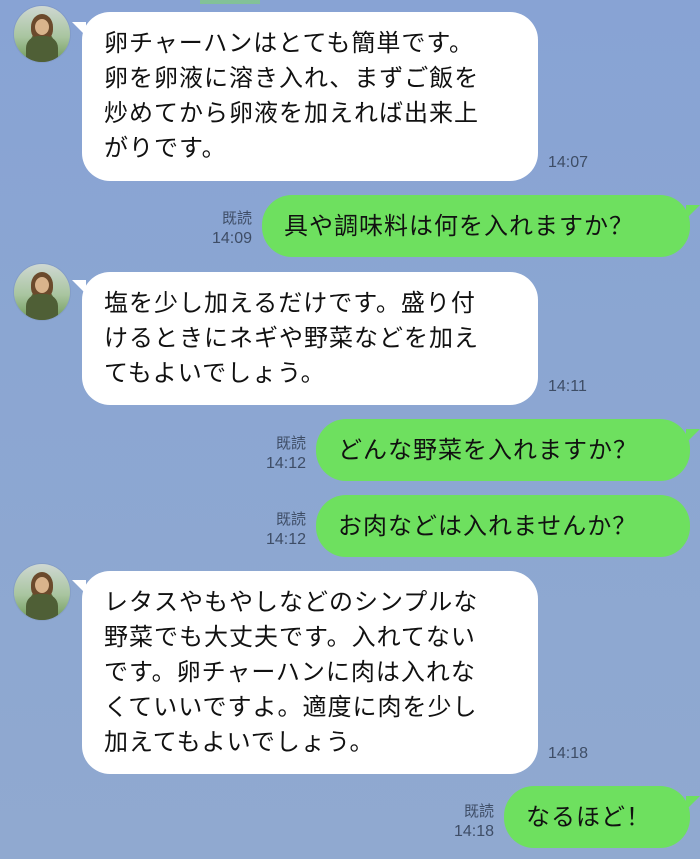  I want to click on message-meta: 既読 14:18, so click(466, 822).